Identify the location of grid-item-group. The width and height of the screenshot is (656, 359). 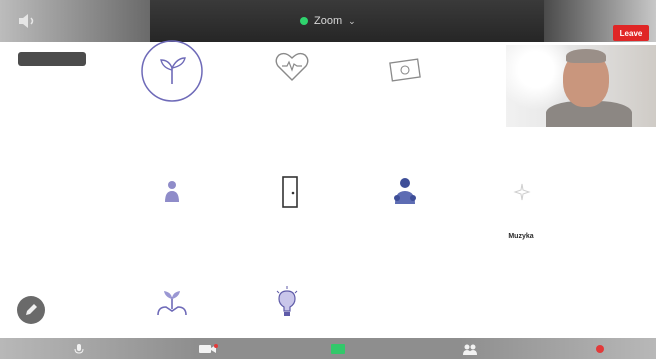
(405, 191).